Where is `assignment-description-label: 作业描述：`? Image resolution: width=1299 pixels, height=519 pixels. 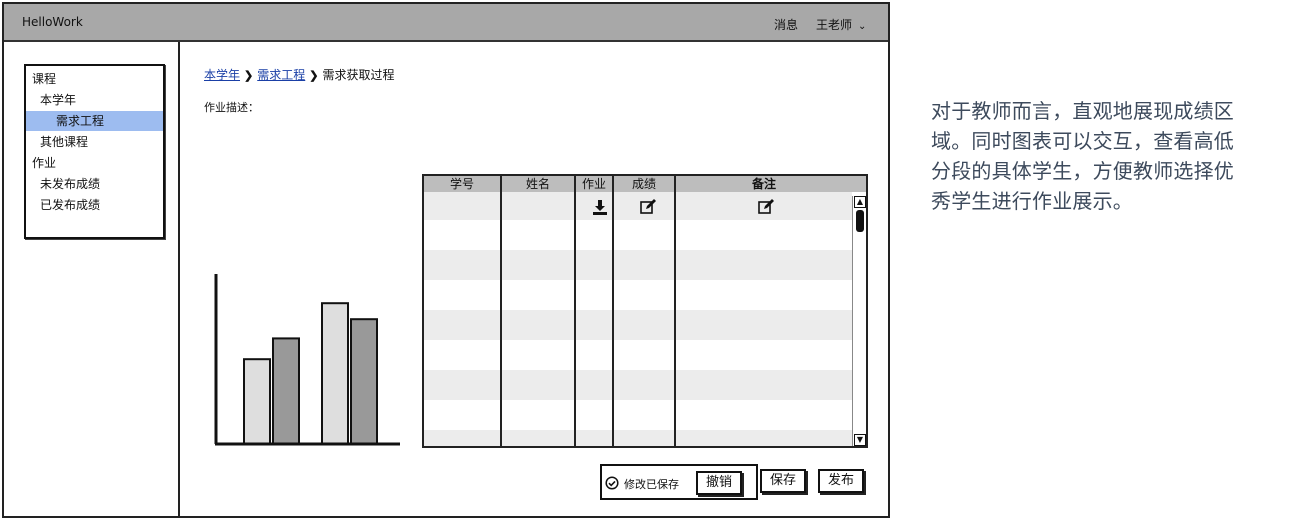 assignment-description-label: 作业描述： is located at coordinates (231, 107).